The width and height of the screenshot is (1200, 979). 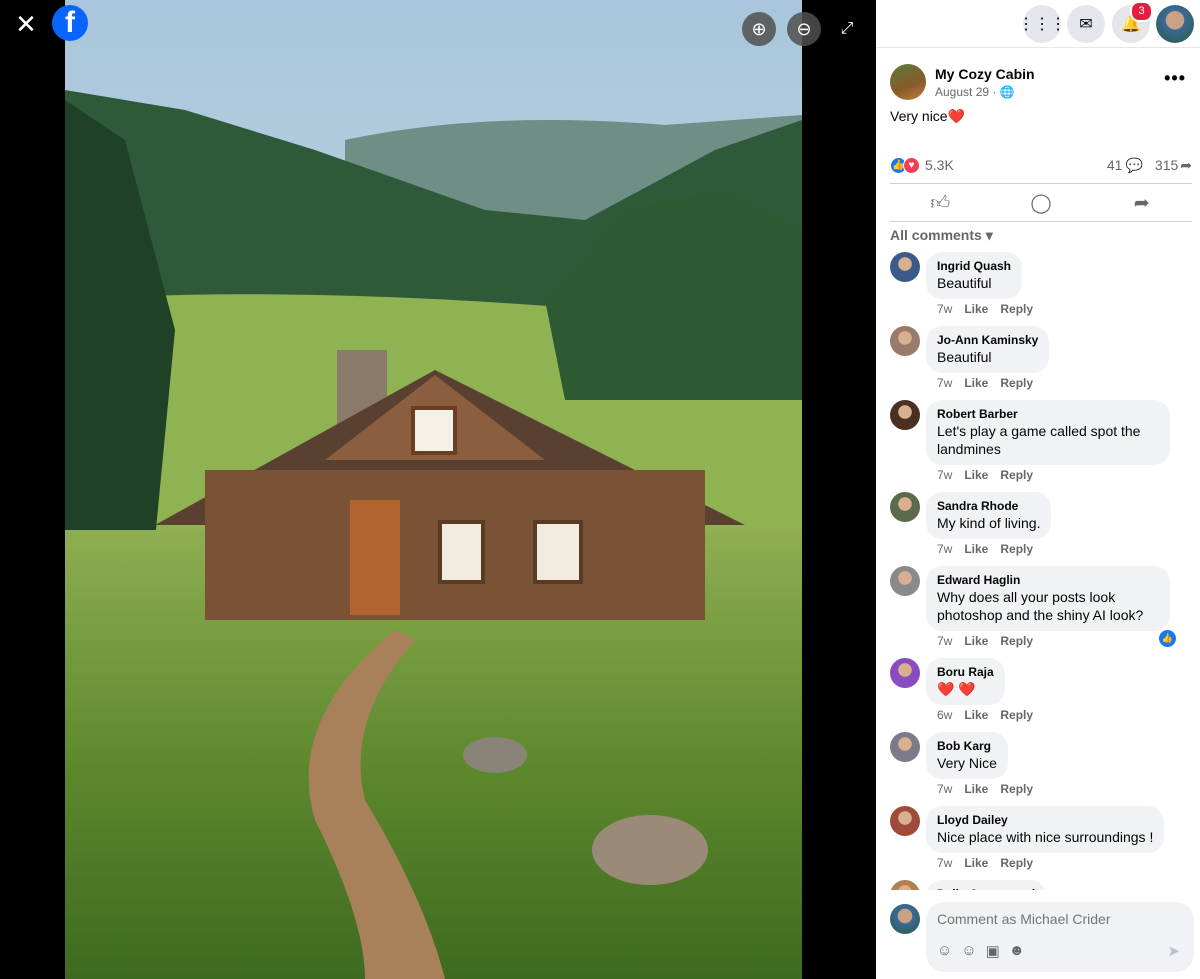 I want to click on shares-count: 315, so click(x=1166, y=165).